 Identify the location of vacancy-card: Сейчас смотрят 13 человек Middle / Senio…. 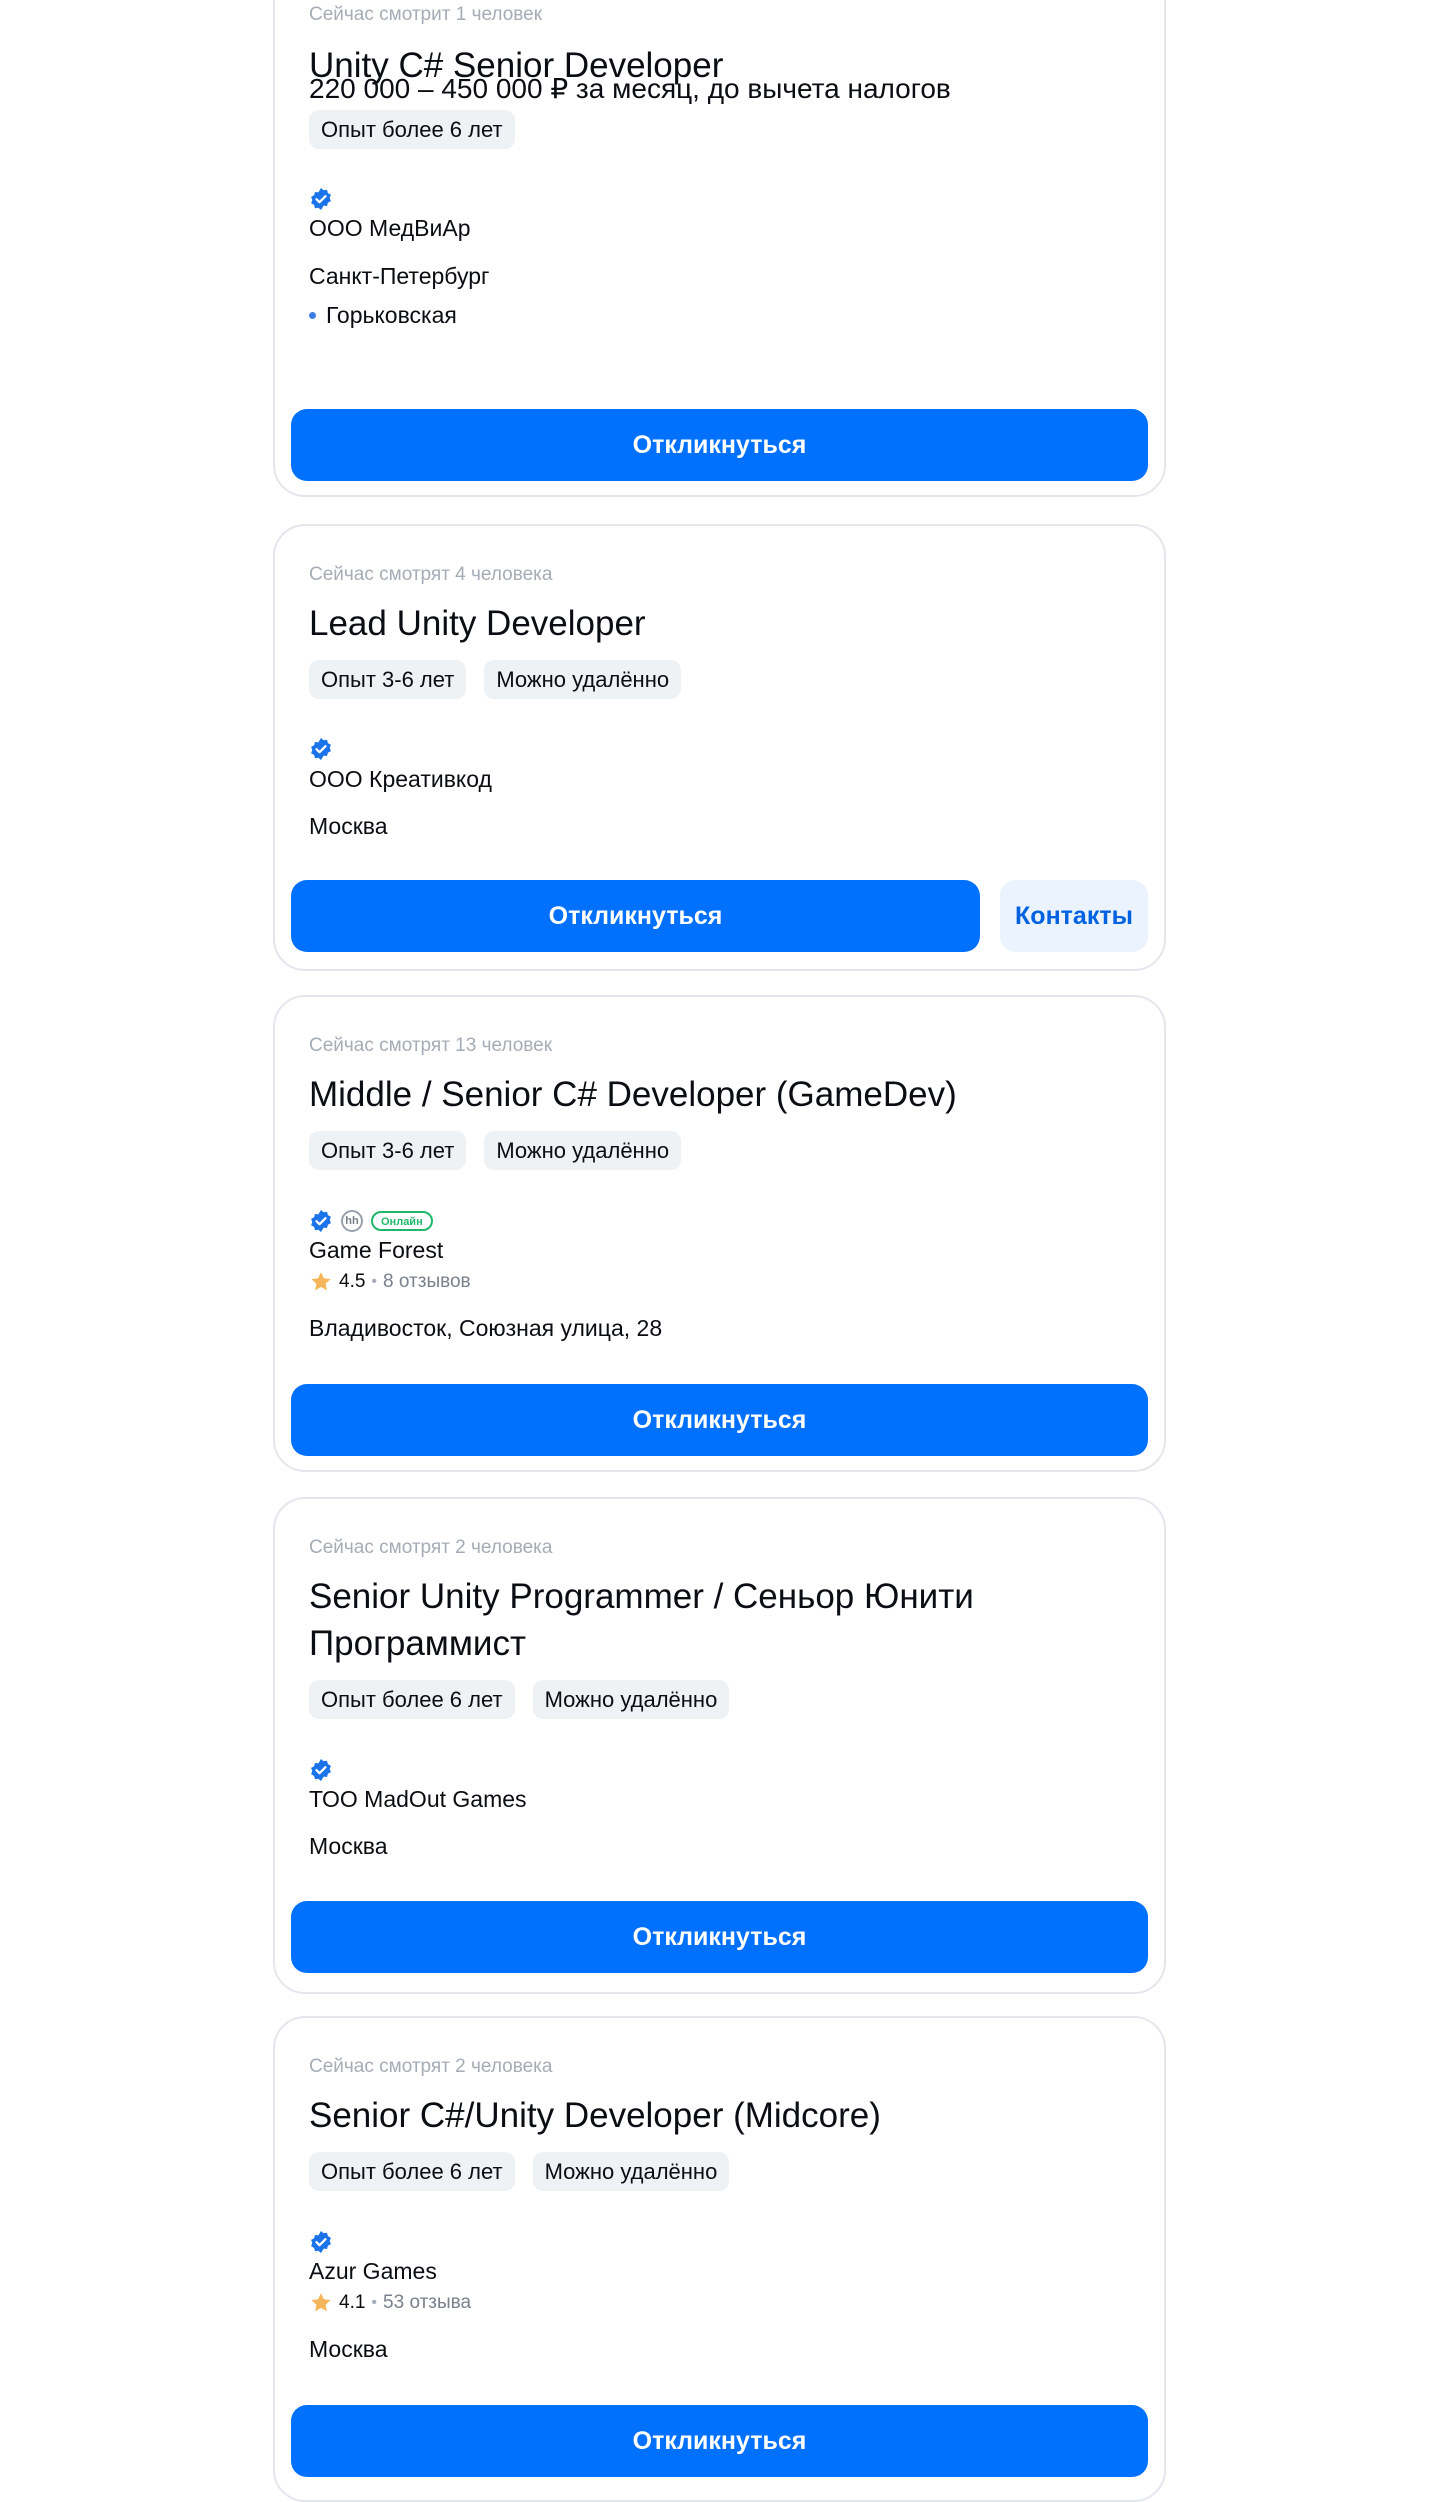
(719, 1233).